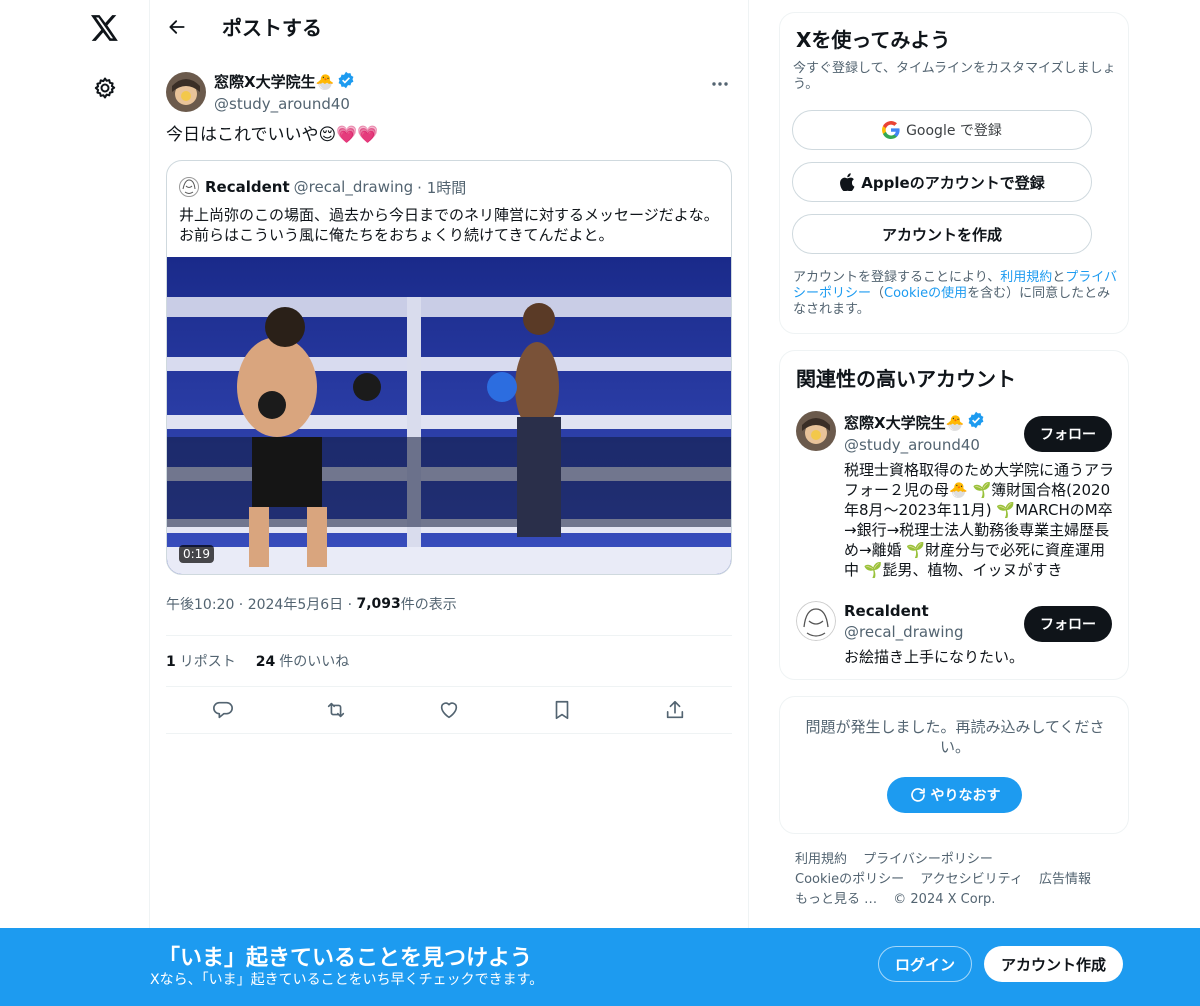 The width and height of the screenshot is (1200, 1006). I want to click on google-signup-button: Google で登録, so click(942, 130).